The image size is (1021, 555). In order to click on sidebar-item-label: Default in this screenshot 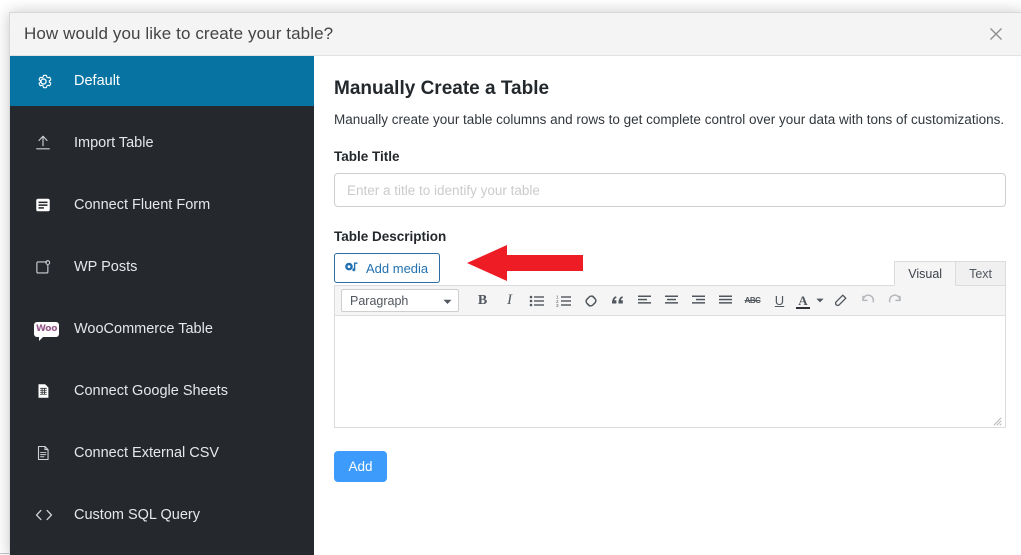, I will do `click(97, 81)`.